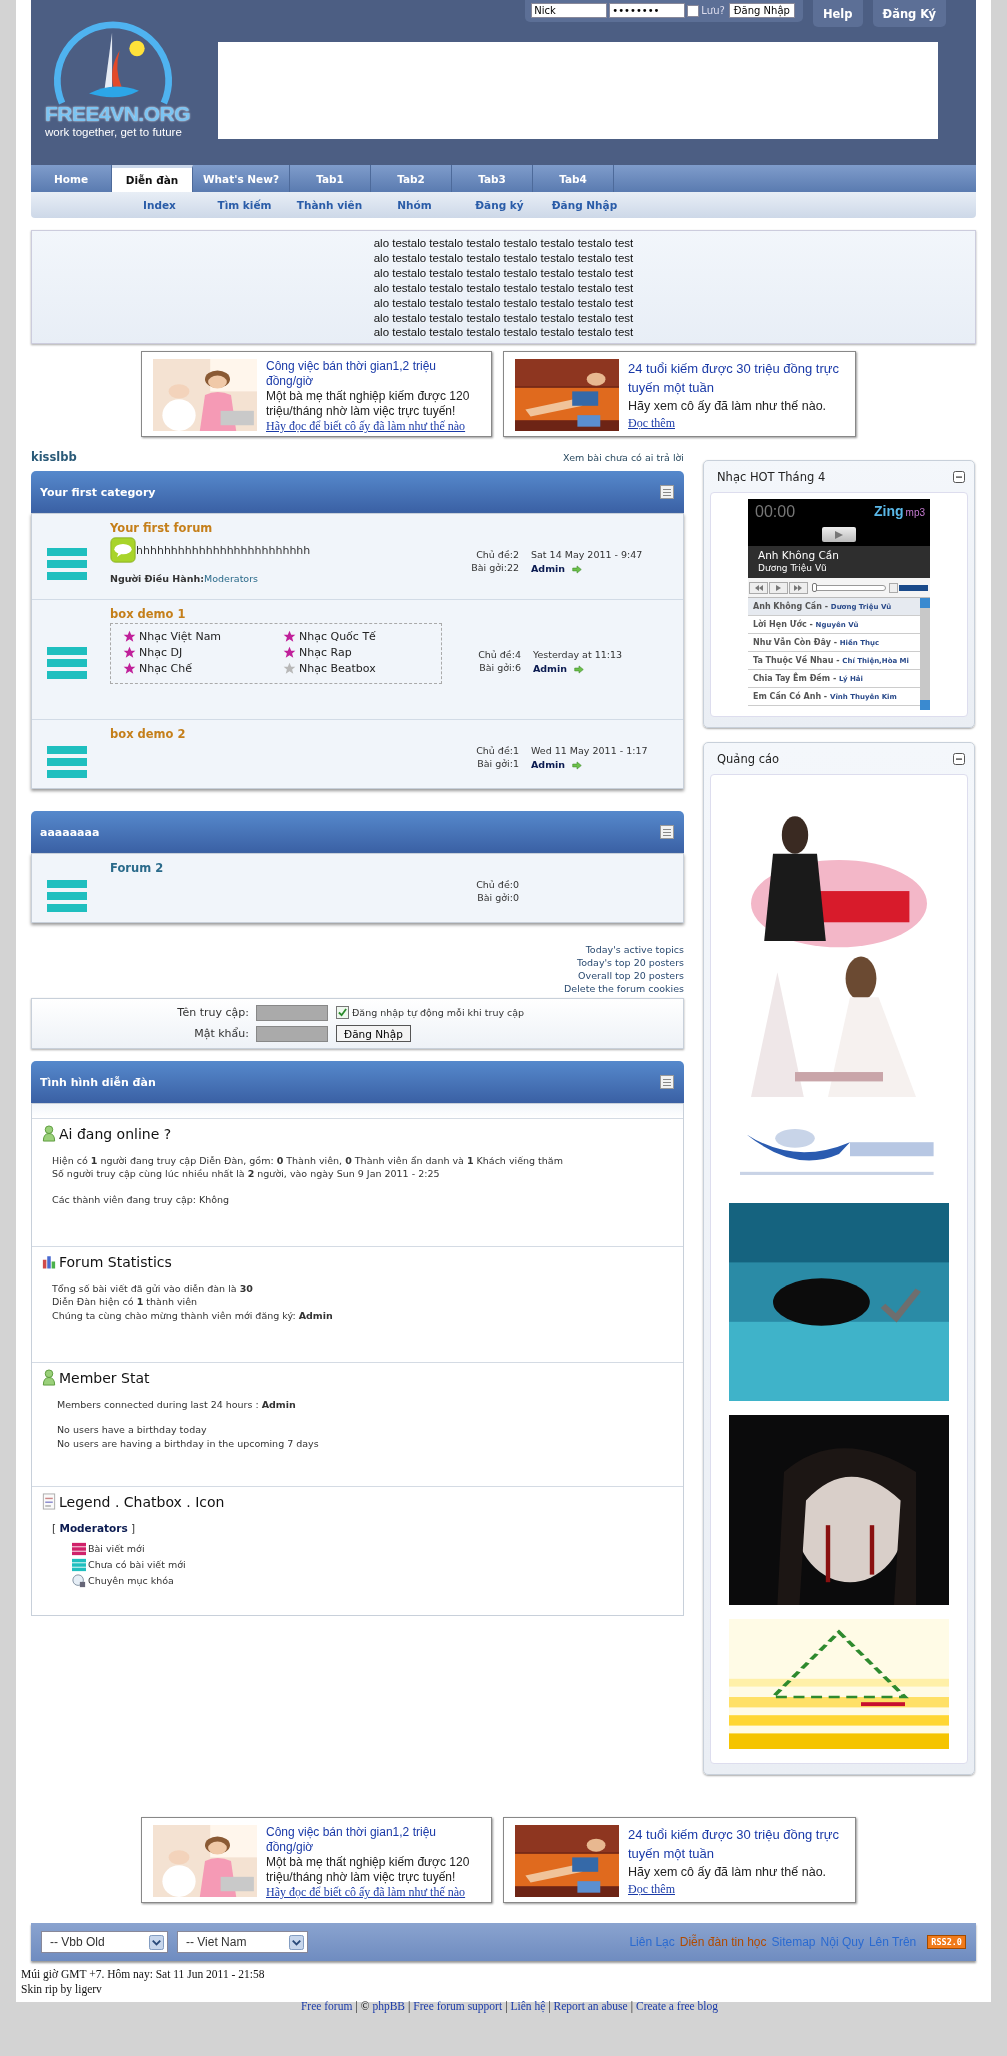  I want to click on stats-line: Chúng ta cùng chào mừng thành viên mới đăng ký: Admin, so click(193, 1315).